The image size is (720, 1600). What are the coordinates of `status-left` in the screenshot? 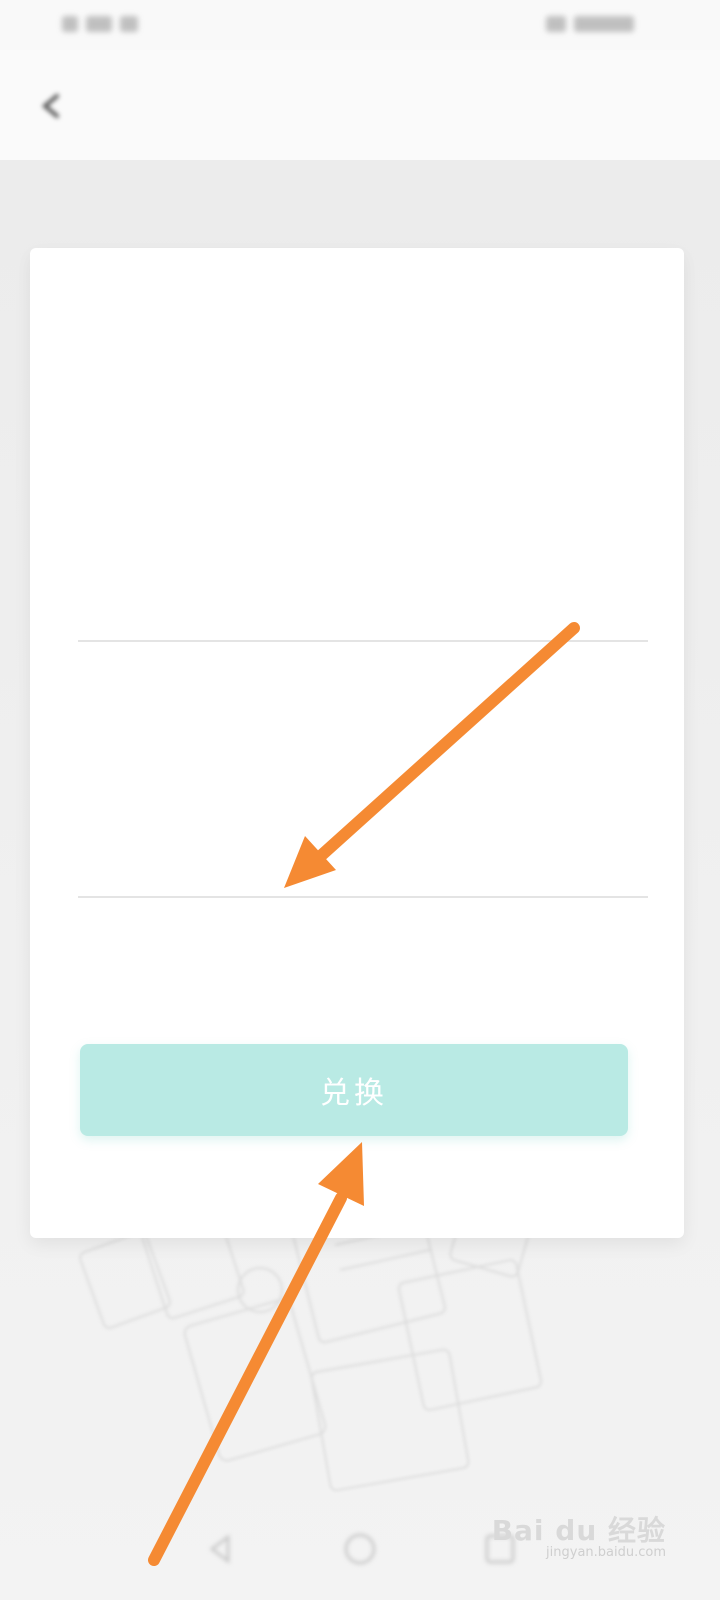 It's located at (104, 24).